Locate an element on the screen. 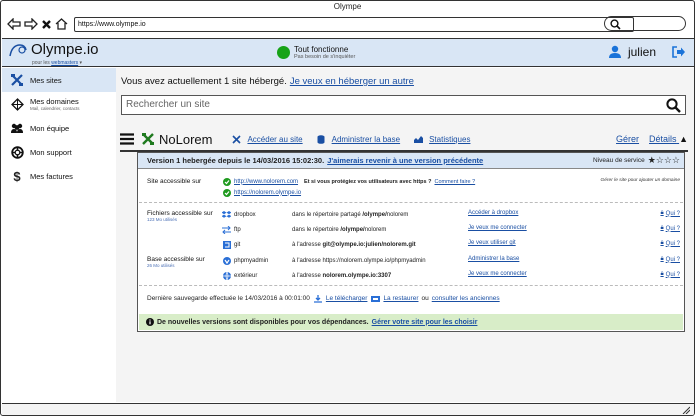 This screenshot has width=695, height=416. details-link: Détails ▲ is located at coordinates (668, 139).